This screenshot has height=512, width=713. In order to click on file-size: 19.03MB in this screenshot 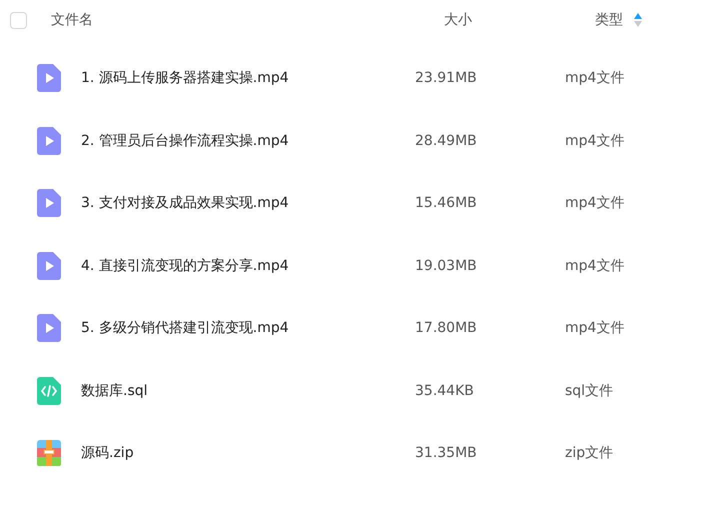, I will do `click(446, 266)`.